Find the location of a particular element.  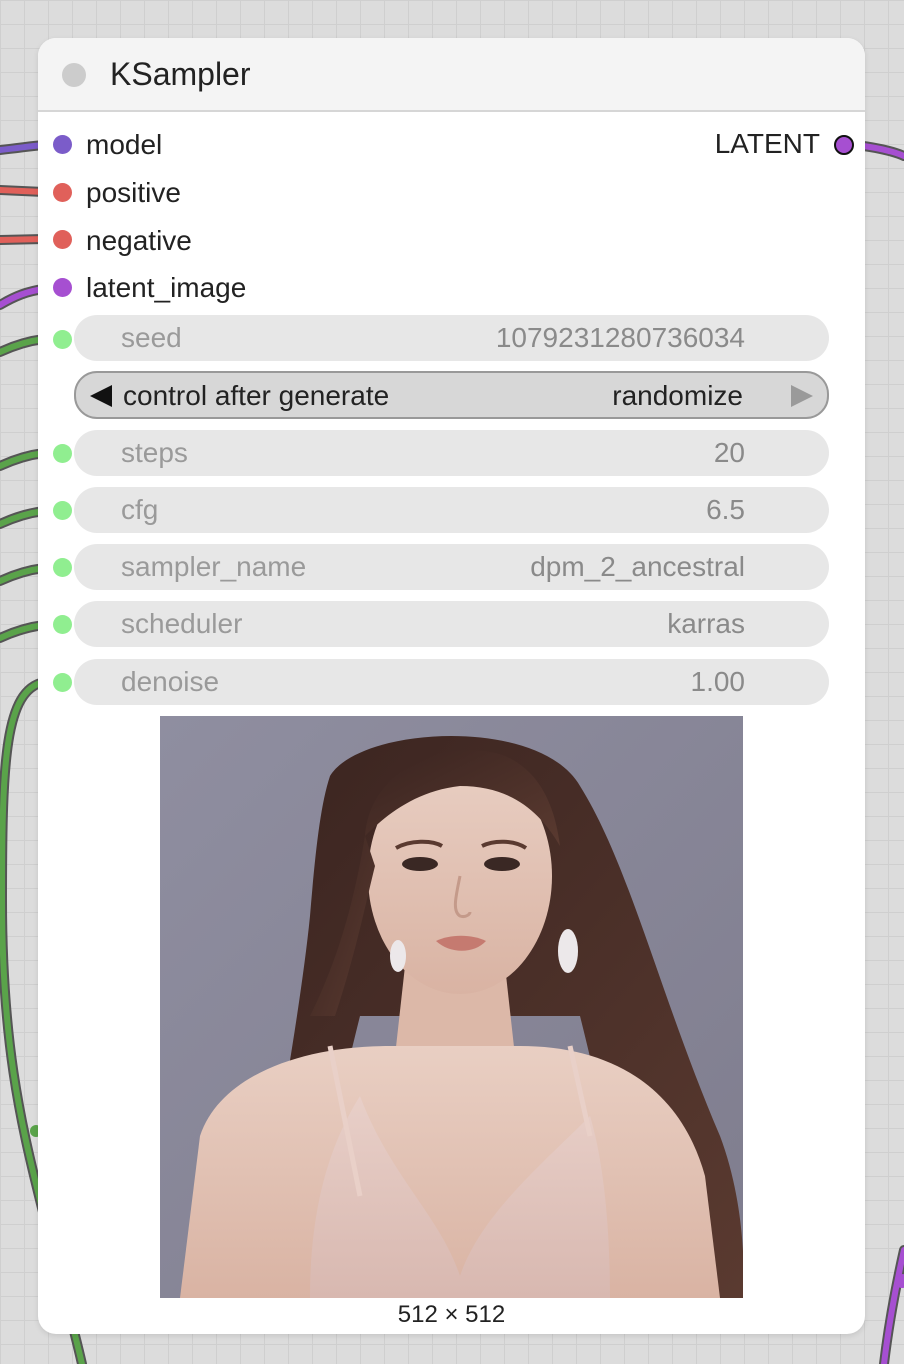

cfg-value: 6.5 is located at coordinates (725, 510).